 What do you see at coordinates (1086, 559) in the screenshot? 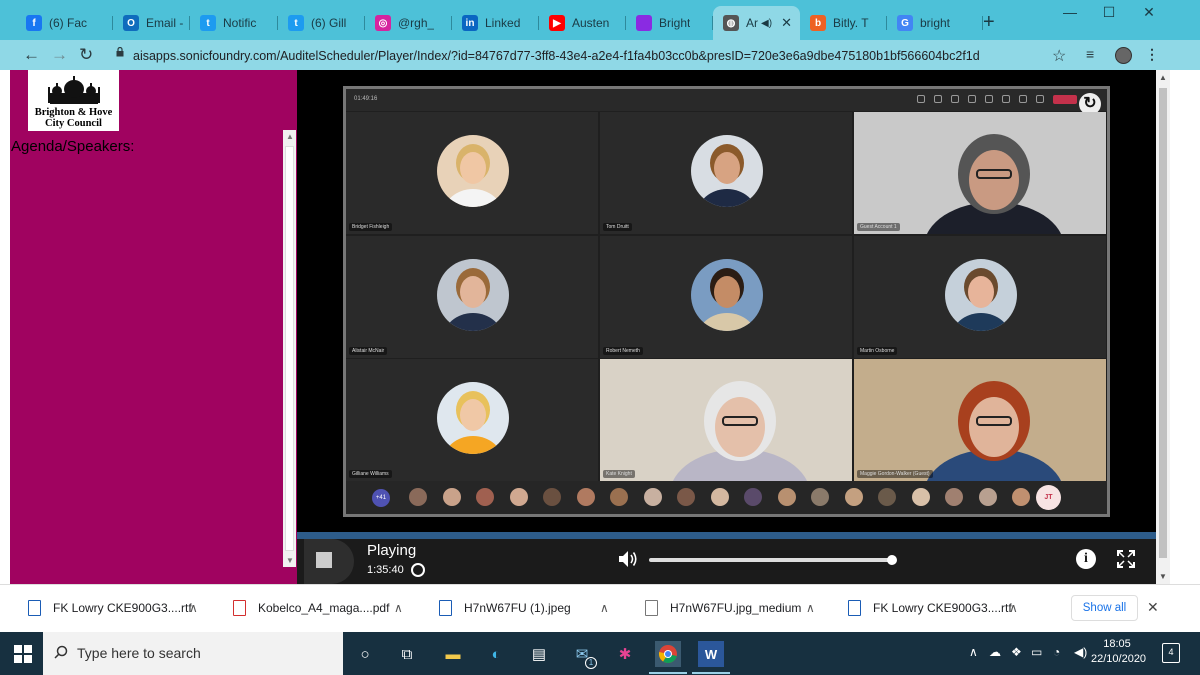
I see `info-icon: i` at bounding box center [1086, 559].